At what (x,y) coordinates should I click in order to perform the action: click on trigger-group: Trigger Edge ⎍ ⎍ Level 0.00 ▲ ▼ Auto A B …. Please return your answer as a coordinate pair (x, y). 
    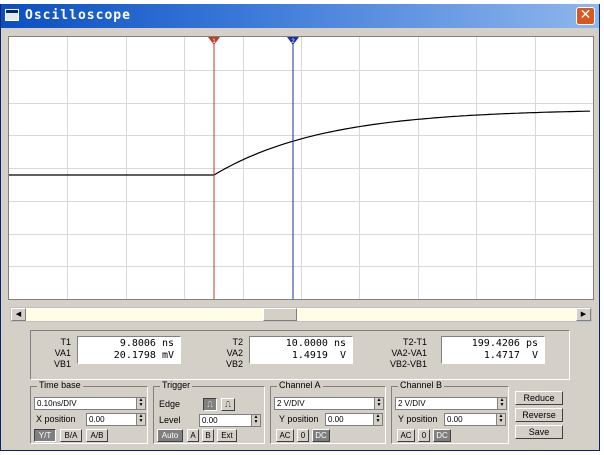
    Looking at the image, I should click on (209, 412).